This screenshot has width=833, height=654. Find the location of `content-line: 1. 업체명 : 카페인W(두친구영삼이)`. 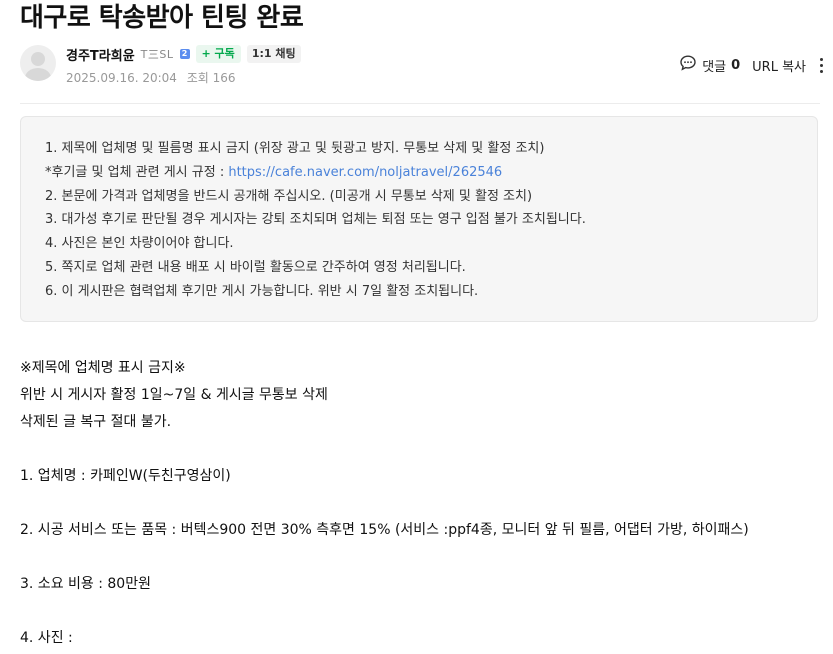

content-line: 1. 업체명 : 카페인W(두친구영삼이) is located at coordinates (125, 476).